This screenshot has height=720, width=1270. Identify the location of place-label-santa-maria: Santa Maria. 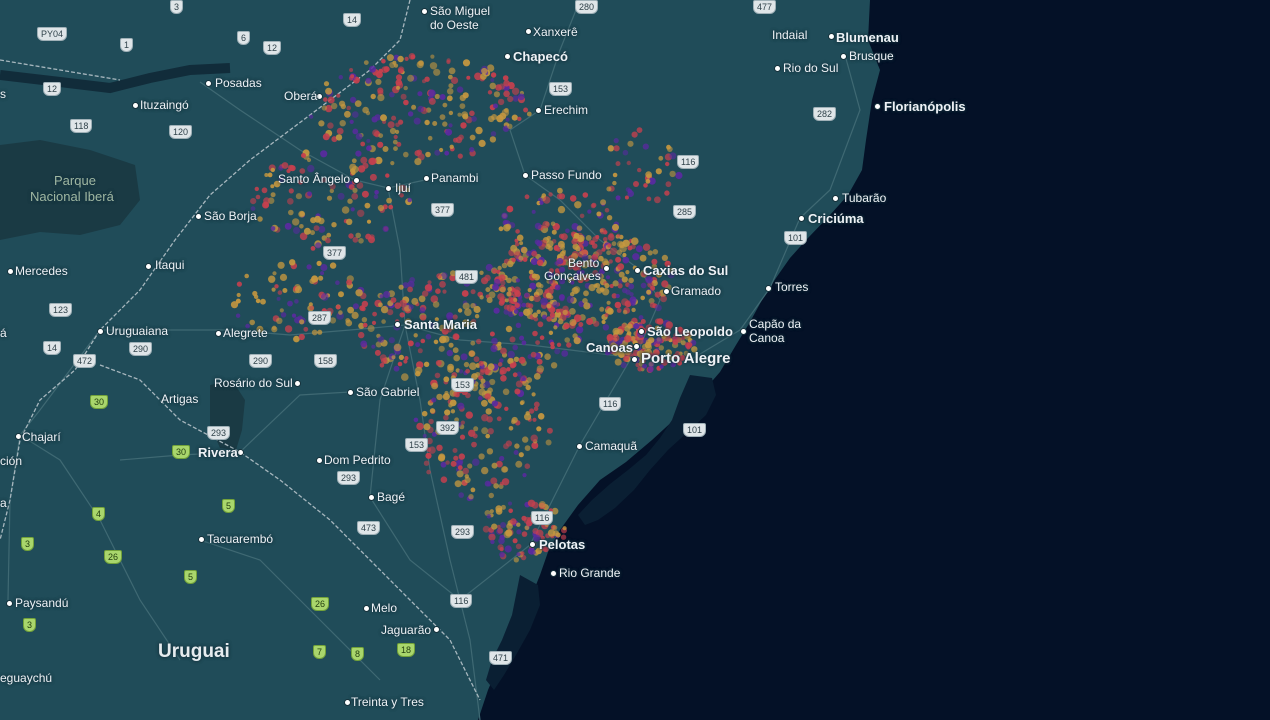
(440, 324).